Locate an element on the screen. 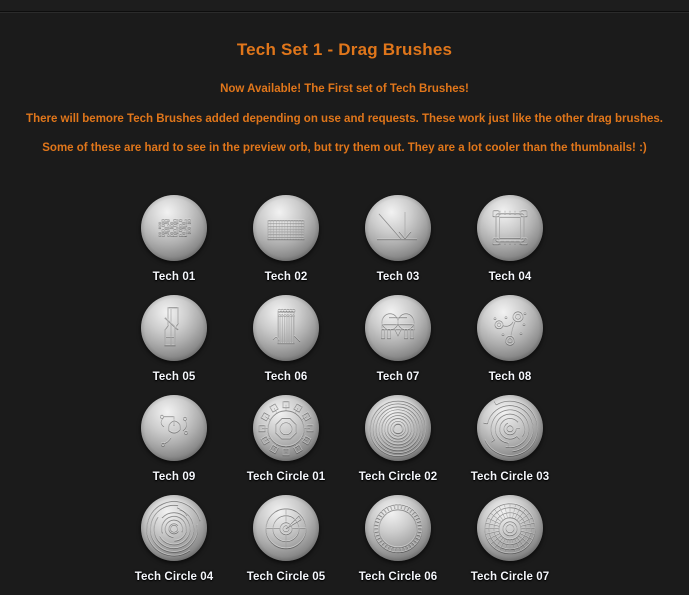 The height and width of the screenshot is (595, 689). brush-thumbnail-item: Tech 01 is located at coordinates (174, 245).